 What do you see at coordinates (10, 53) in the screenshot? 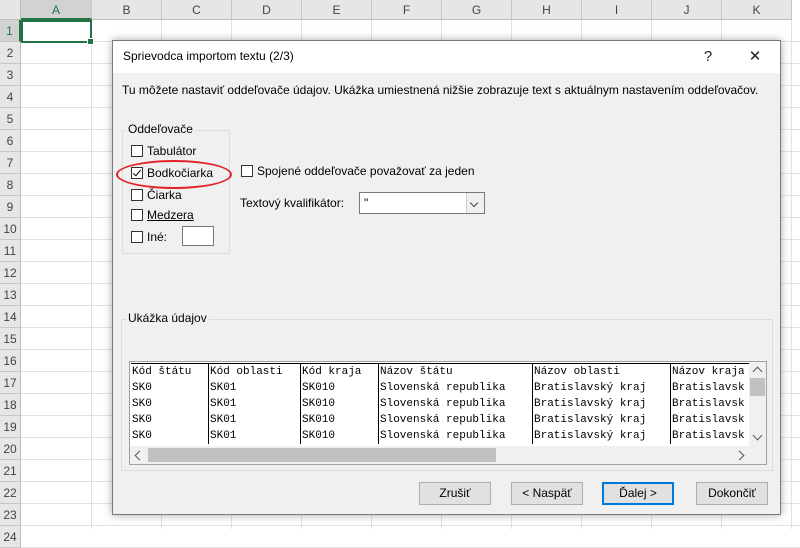
I see `row-header-2: 2` at bounding box center [10, 53].